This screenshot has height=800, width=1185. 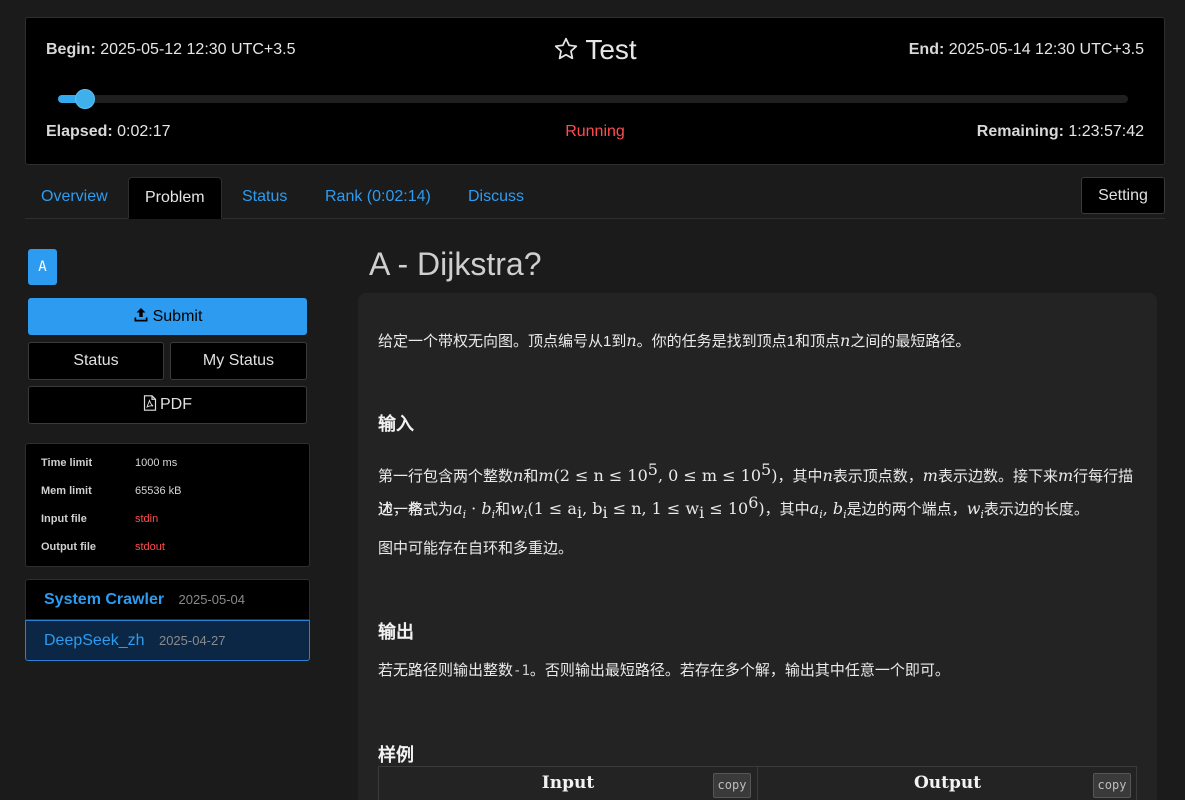 What do you see at coordinates (176, 404) in the screenshot?
I see `pdf-label: PDF` at bounding box center [176, 404].